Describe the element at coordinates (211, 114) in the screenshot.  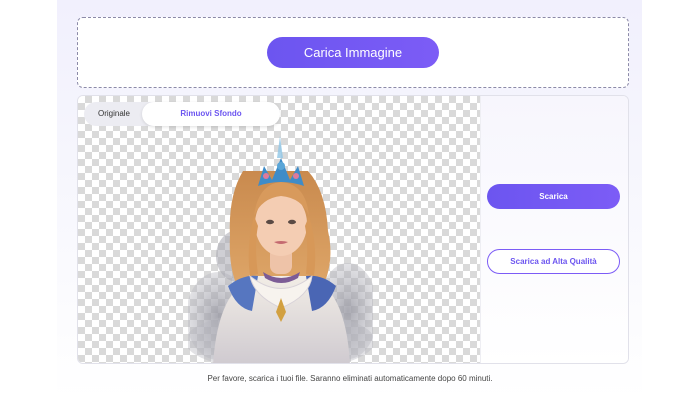
I see `tab-remove-background: Rimuovi Sfondo` at that location.